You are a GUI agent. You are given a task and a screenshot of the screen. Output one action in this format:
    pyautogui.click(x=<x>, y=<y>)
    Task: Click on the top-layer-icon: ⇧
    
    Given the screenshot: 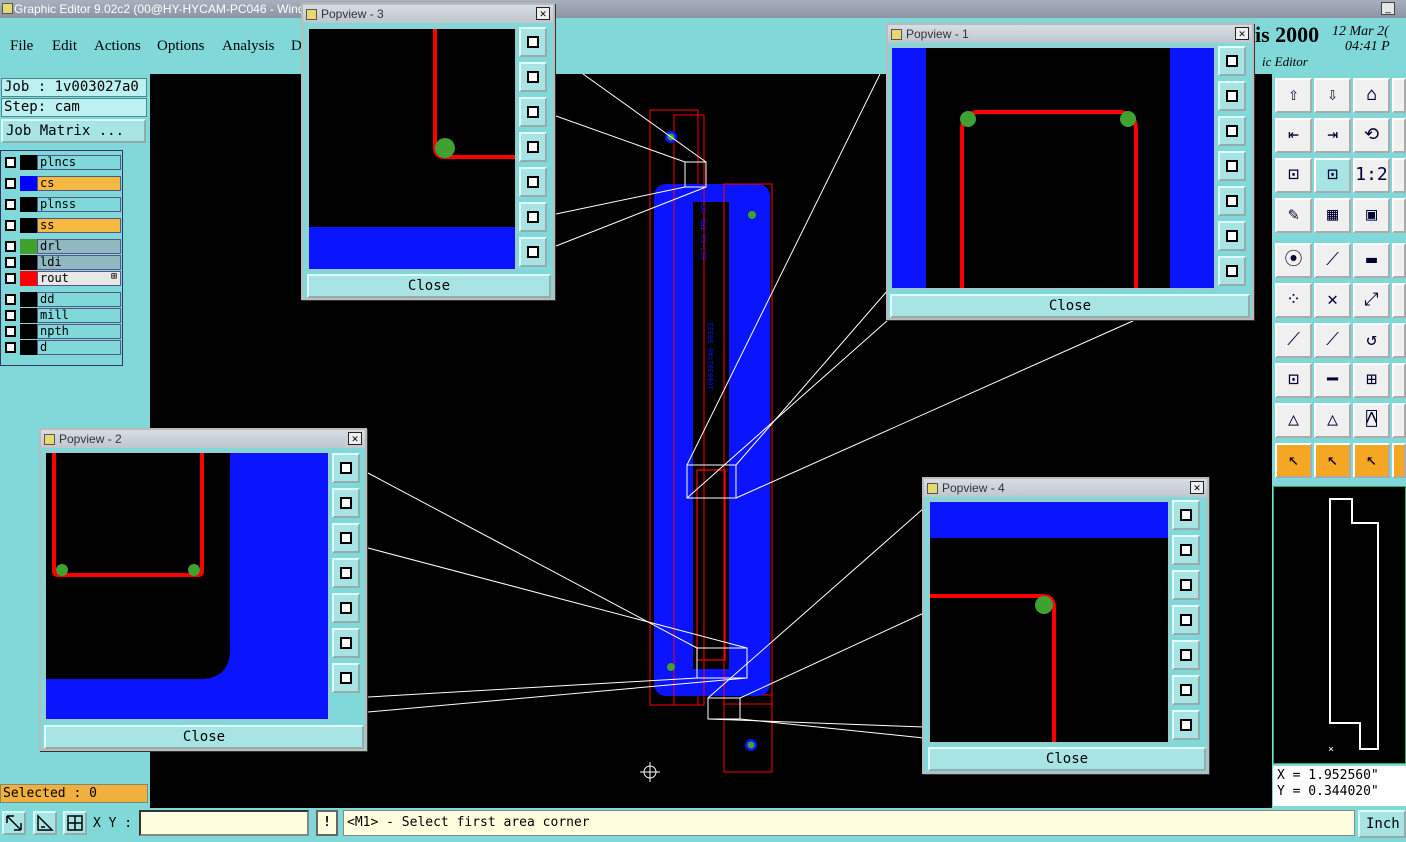 What is the action you would take?
    pyautogui.click(x=1293, y=95)
    